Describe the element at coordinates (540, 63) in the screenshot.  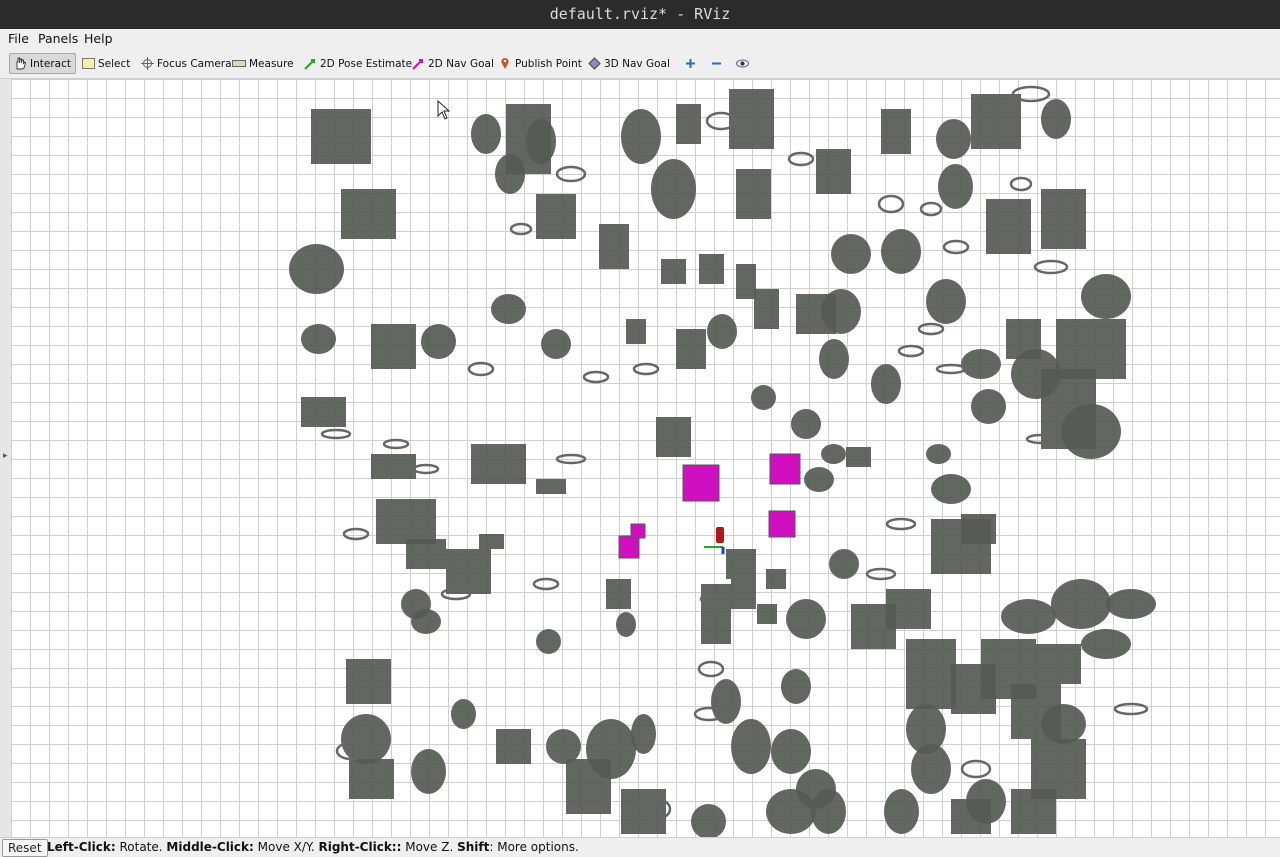
I see `tool-publish-point: Publish Point` at that location.